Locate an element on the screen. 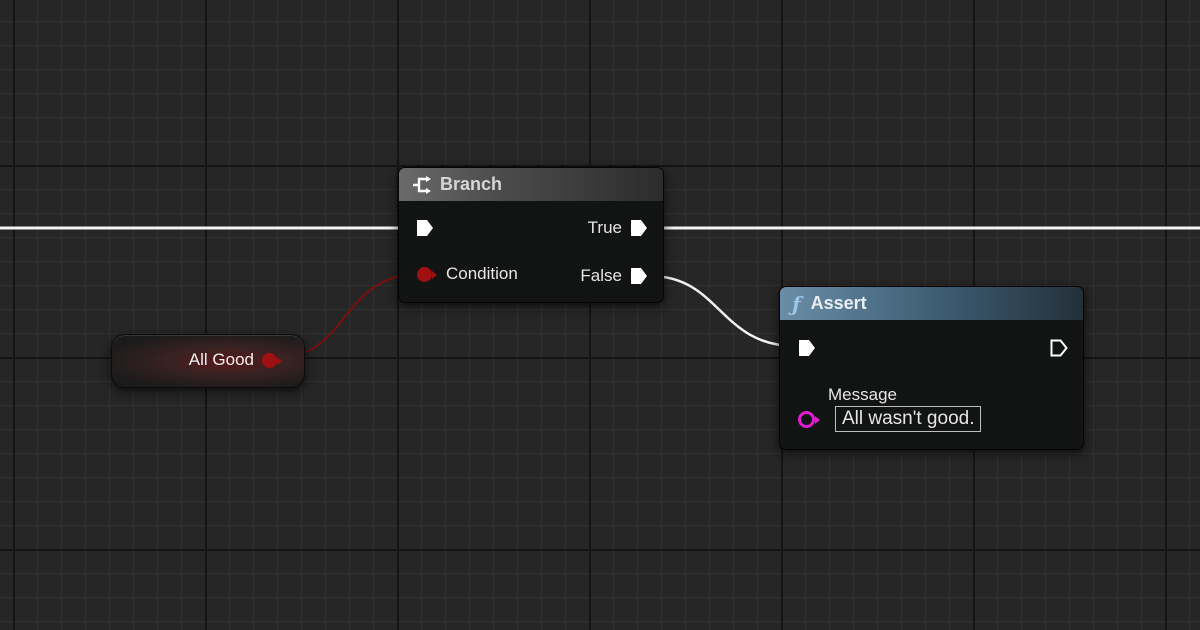 This screenshot has height=630, width=1200. branch-condition-row: Condition is located at coordinates (467, 274).